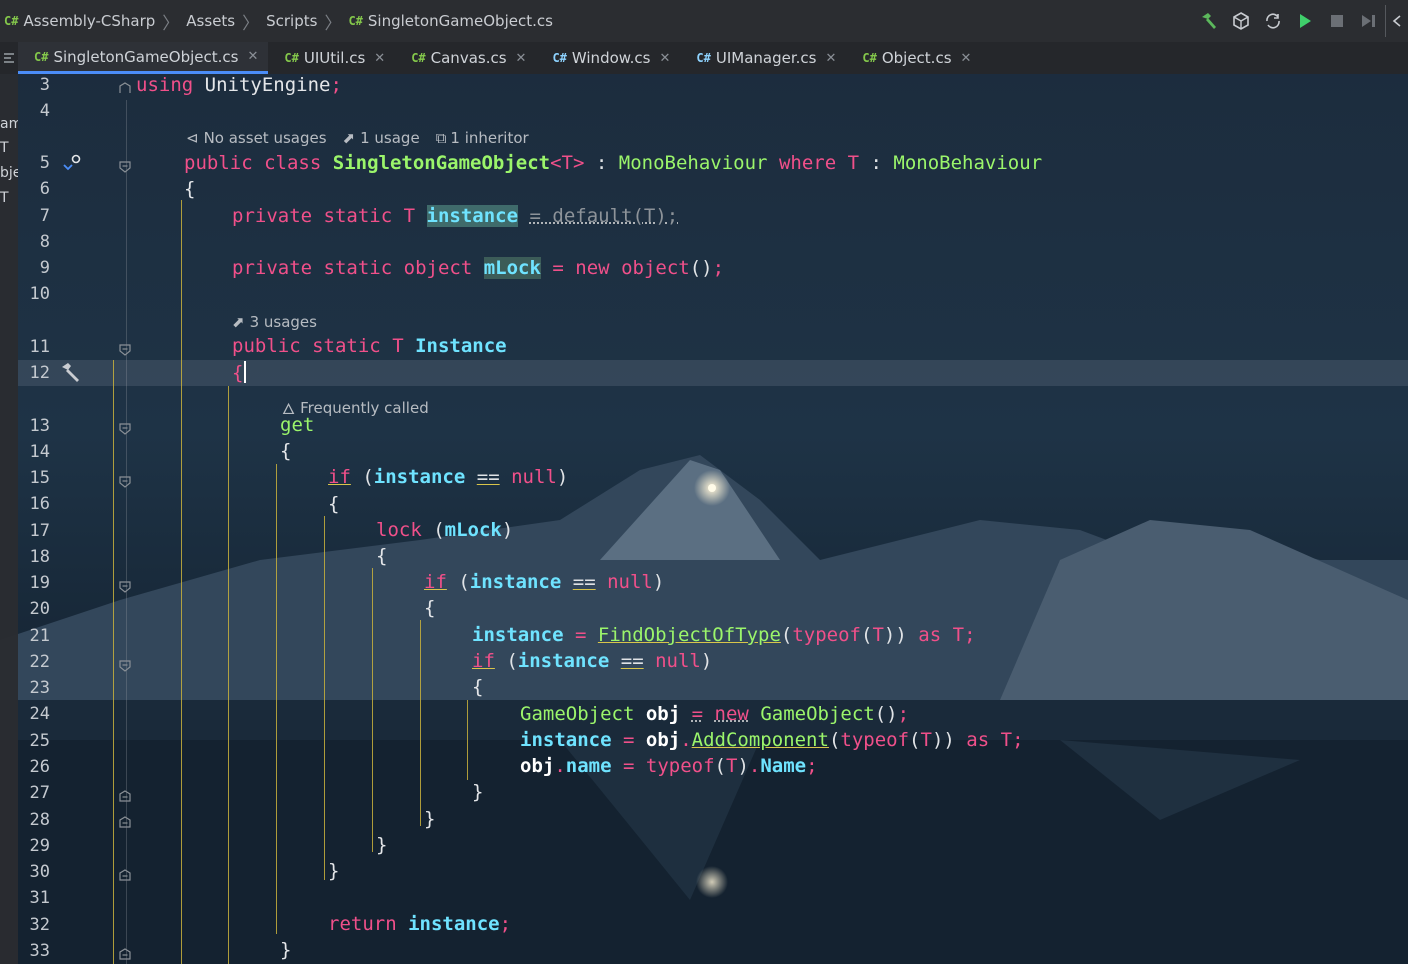 This screenshot has height=964, width=1408. What do you see at coordinates (1209, 21) in the screenshot?
I see `build-hammer-icon` at bounding box center [1209, 21].